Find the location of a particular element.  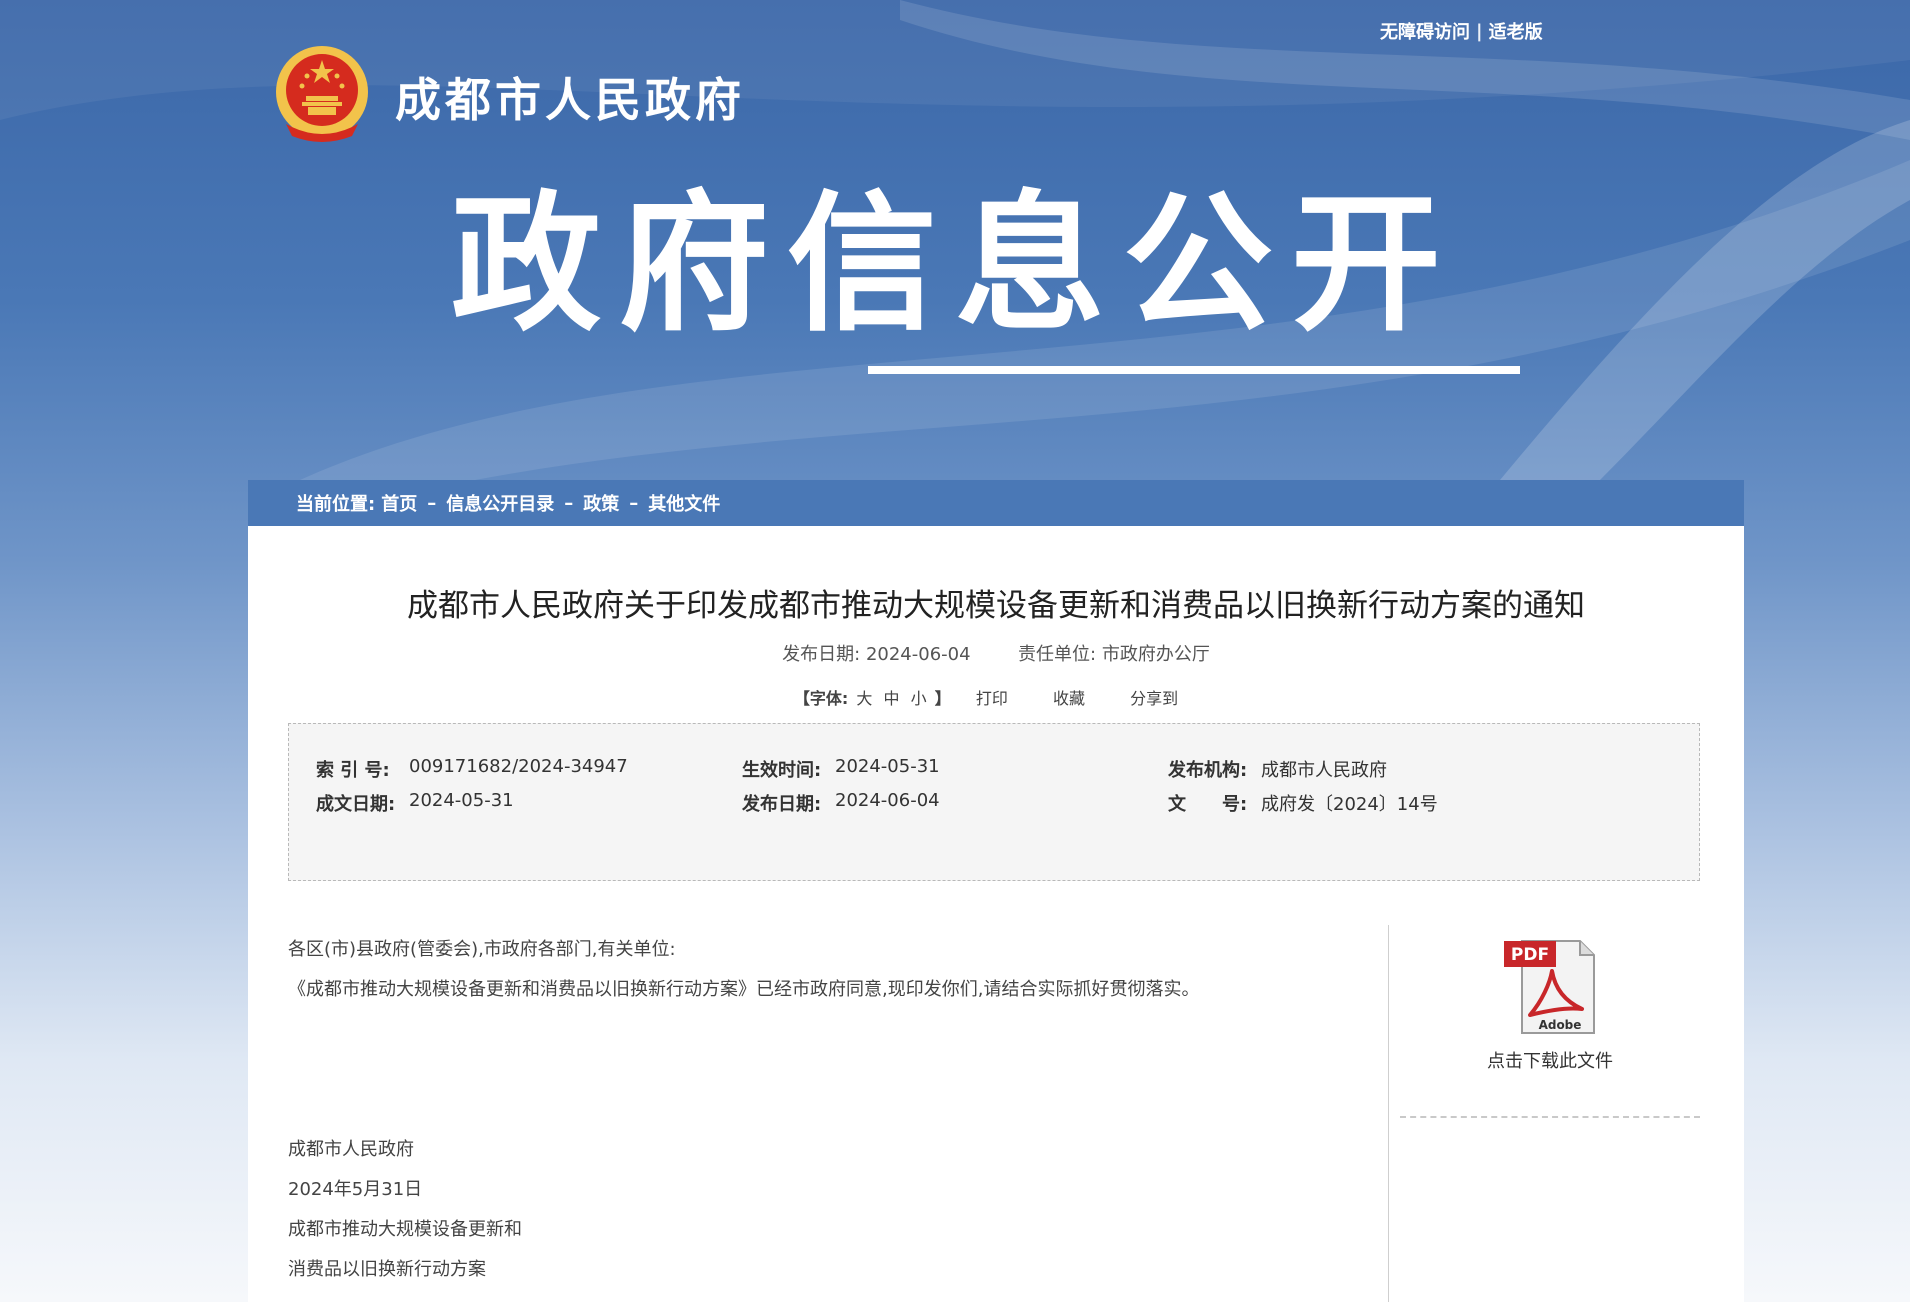

info-effective-label: 生效时间: is located at coordinates (782, 770).